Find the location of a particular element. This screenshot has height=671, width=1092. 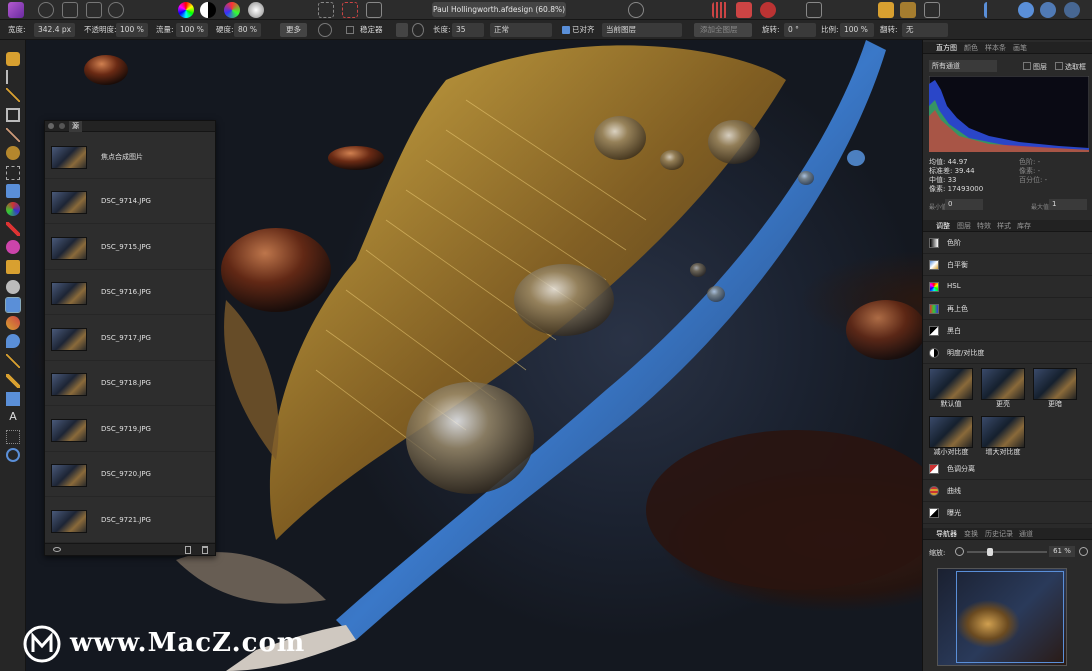

min-field: 0 is located at coordinates (964, 204).